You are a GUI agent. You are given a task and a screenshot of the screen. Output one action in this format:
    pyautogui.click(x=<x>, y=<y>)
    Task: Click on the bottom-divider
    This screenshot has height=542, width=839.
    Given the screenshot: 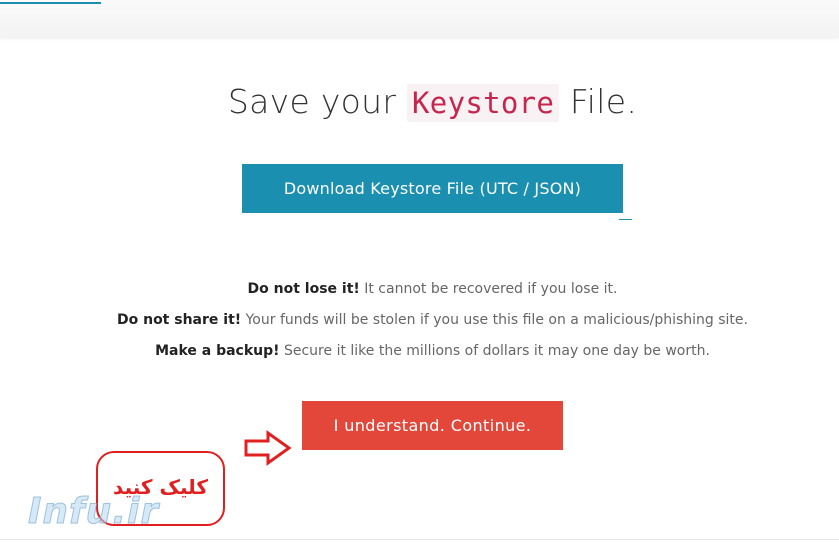 What is the action you would take?
    pyautogui.click(x=419, y=539)
    